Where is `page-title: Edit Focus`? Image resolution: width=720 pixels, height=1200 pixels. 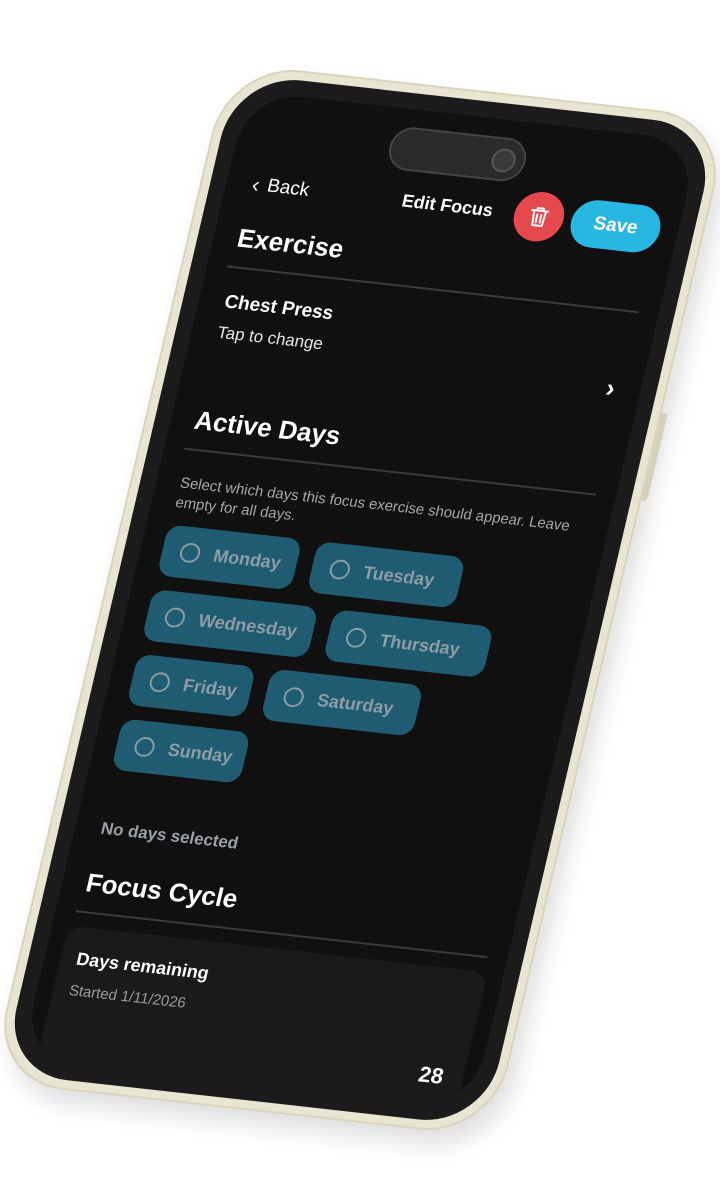 page-title: Edit Focus is located at coordinates (447, 205).